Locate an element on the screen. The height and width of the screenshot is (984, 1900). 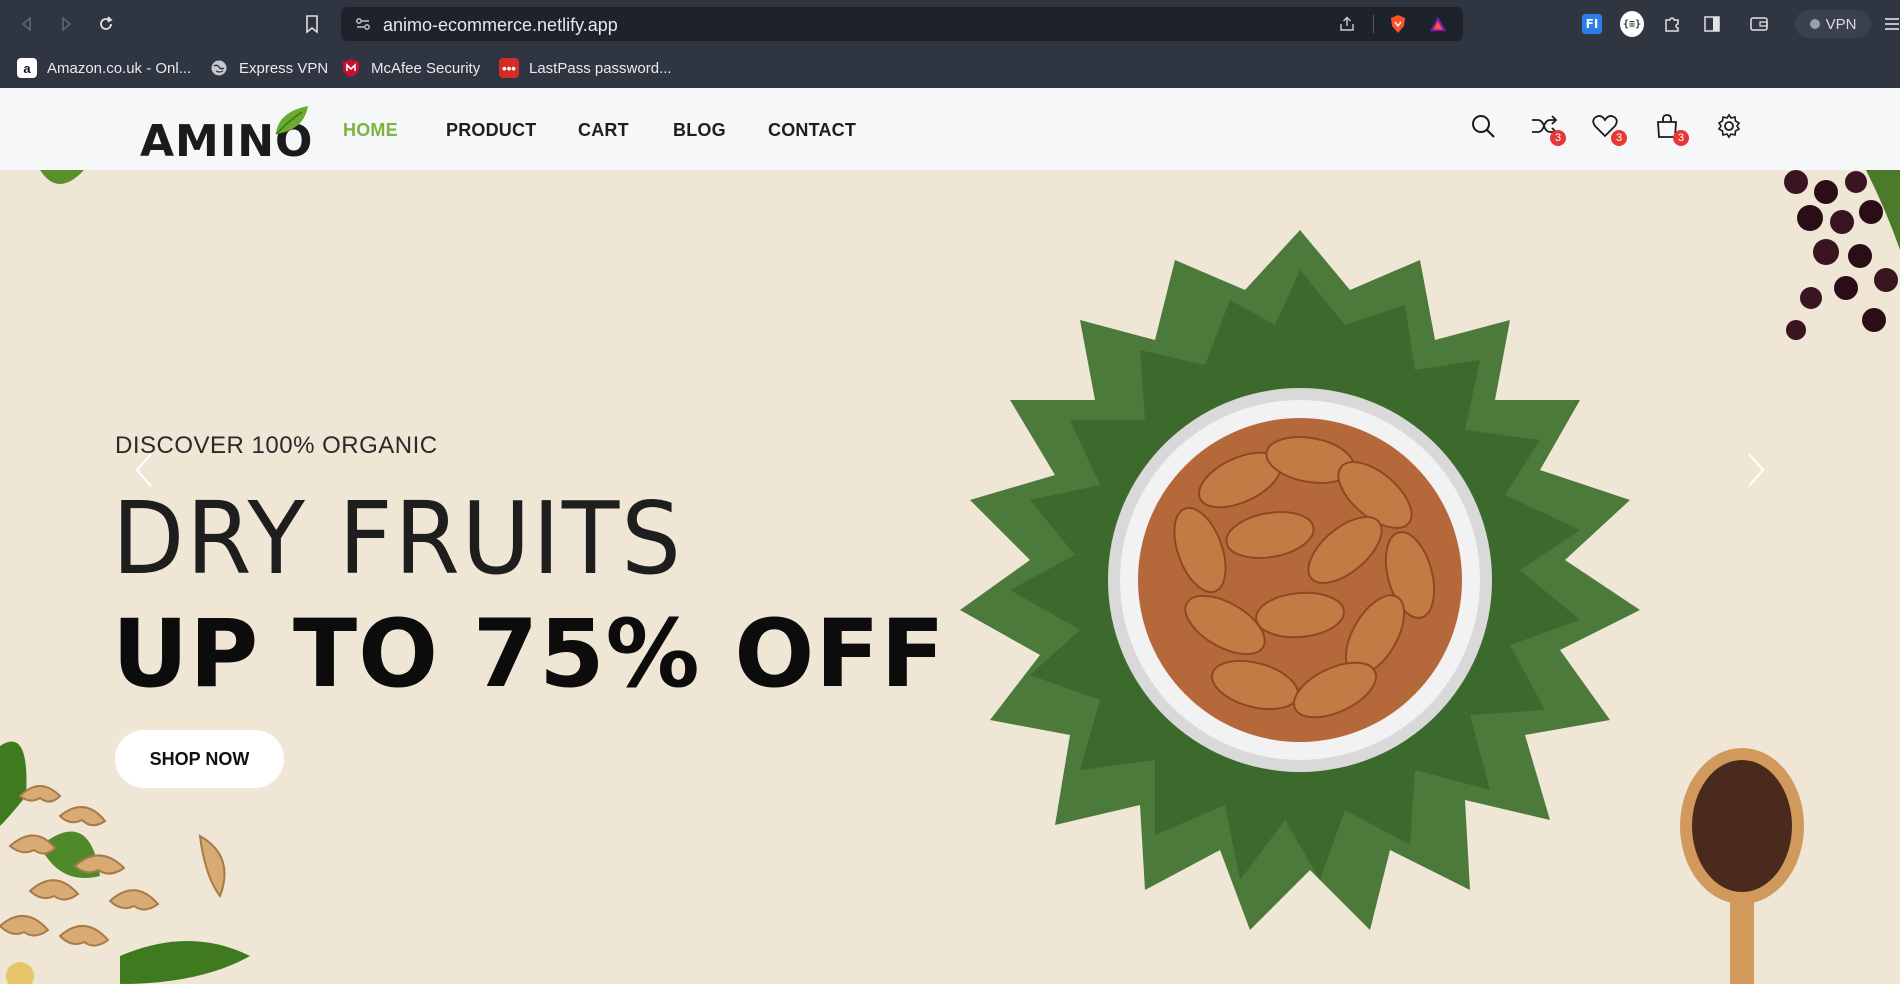
extensions-puzzle-icon is located at coordinates (1672, 24).